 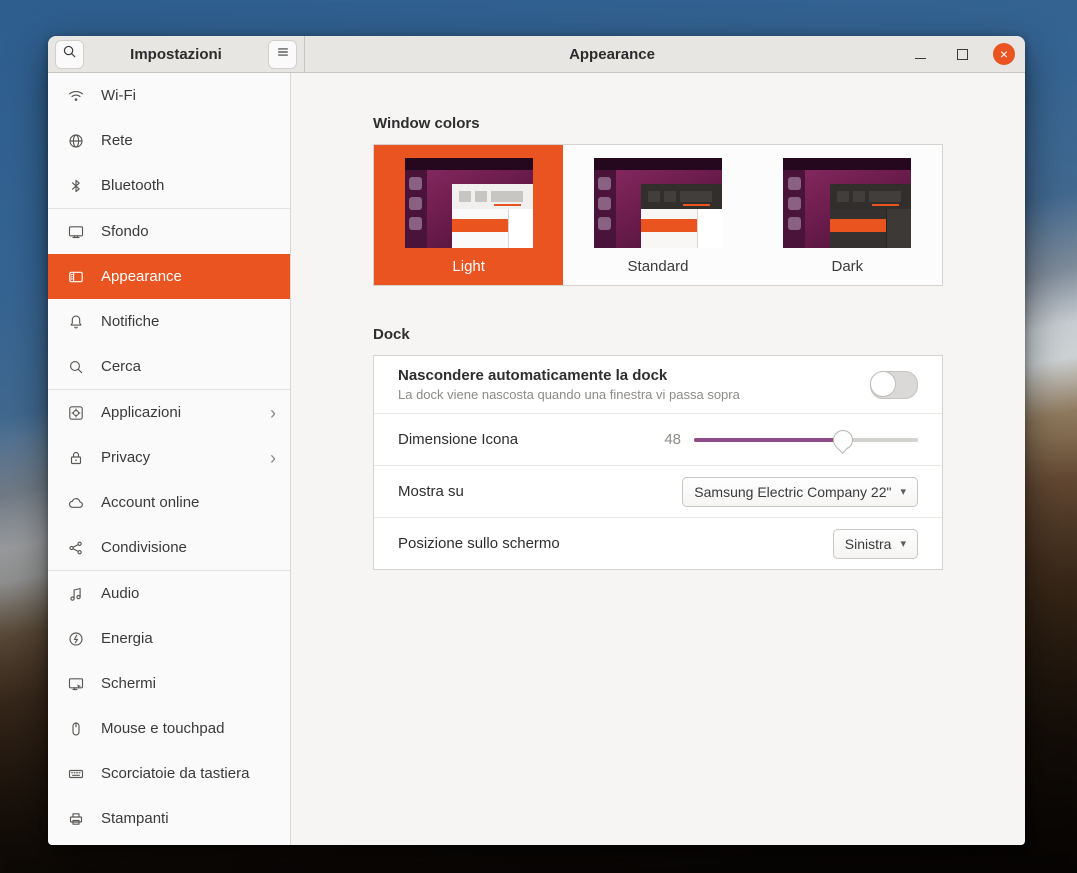 I want to click on theme-option-label: Dark, so click(x=847, y=266).